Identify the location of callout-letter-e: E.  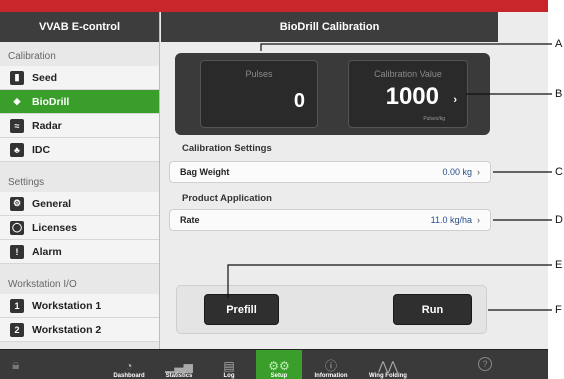
(559, 265).